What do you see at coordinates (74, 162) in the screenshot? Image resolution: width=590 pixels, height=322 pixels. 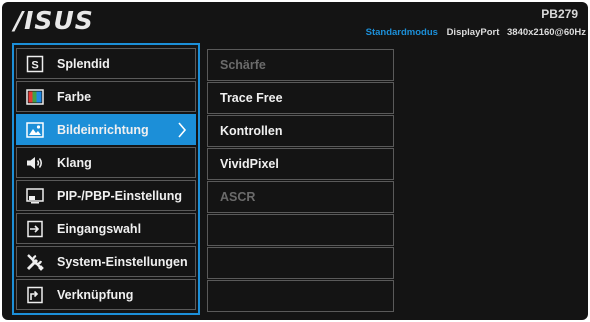 I see `menu-item-label: Klang` at bounding box center [74, 162].